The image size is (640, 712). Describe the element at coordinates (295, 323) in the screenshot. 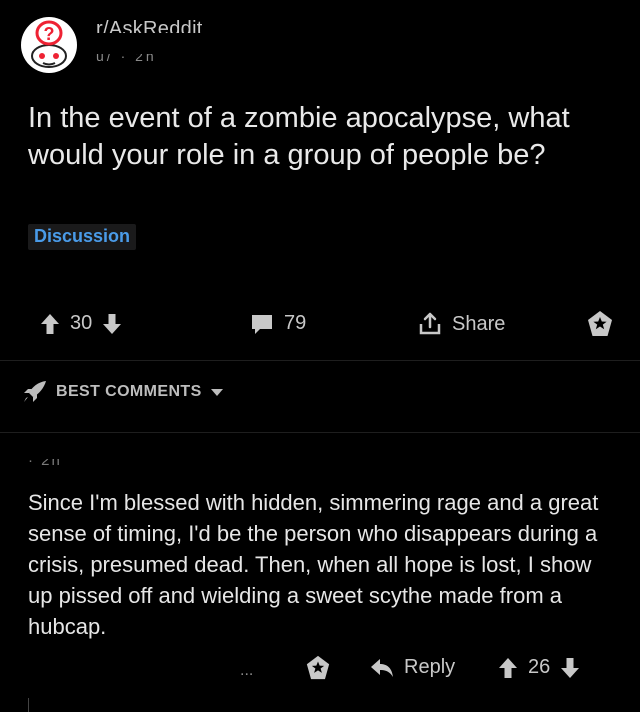

I see `comment-count: 79` at that location.